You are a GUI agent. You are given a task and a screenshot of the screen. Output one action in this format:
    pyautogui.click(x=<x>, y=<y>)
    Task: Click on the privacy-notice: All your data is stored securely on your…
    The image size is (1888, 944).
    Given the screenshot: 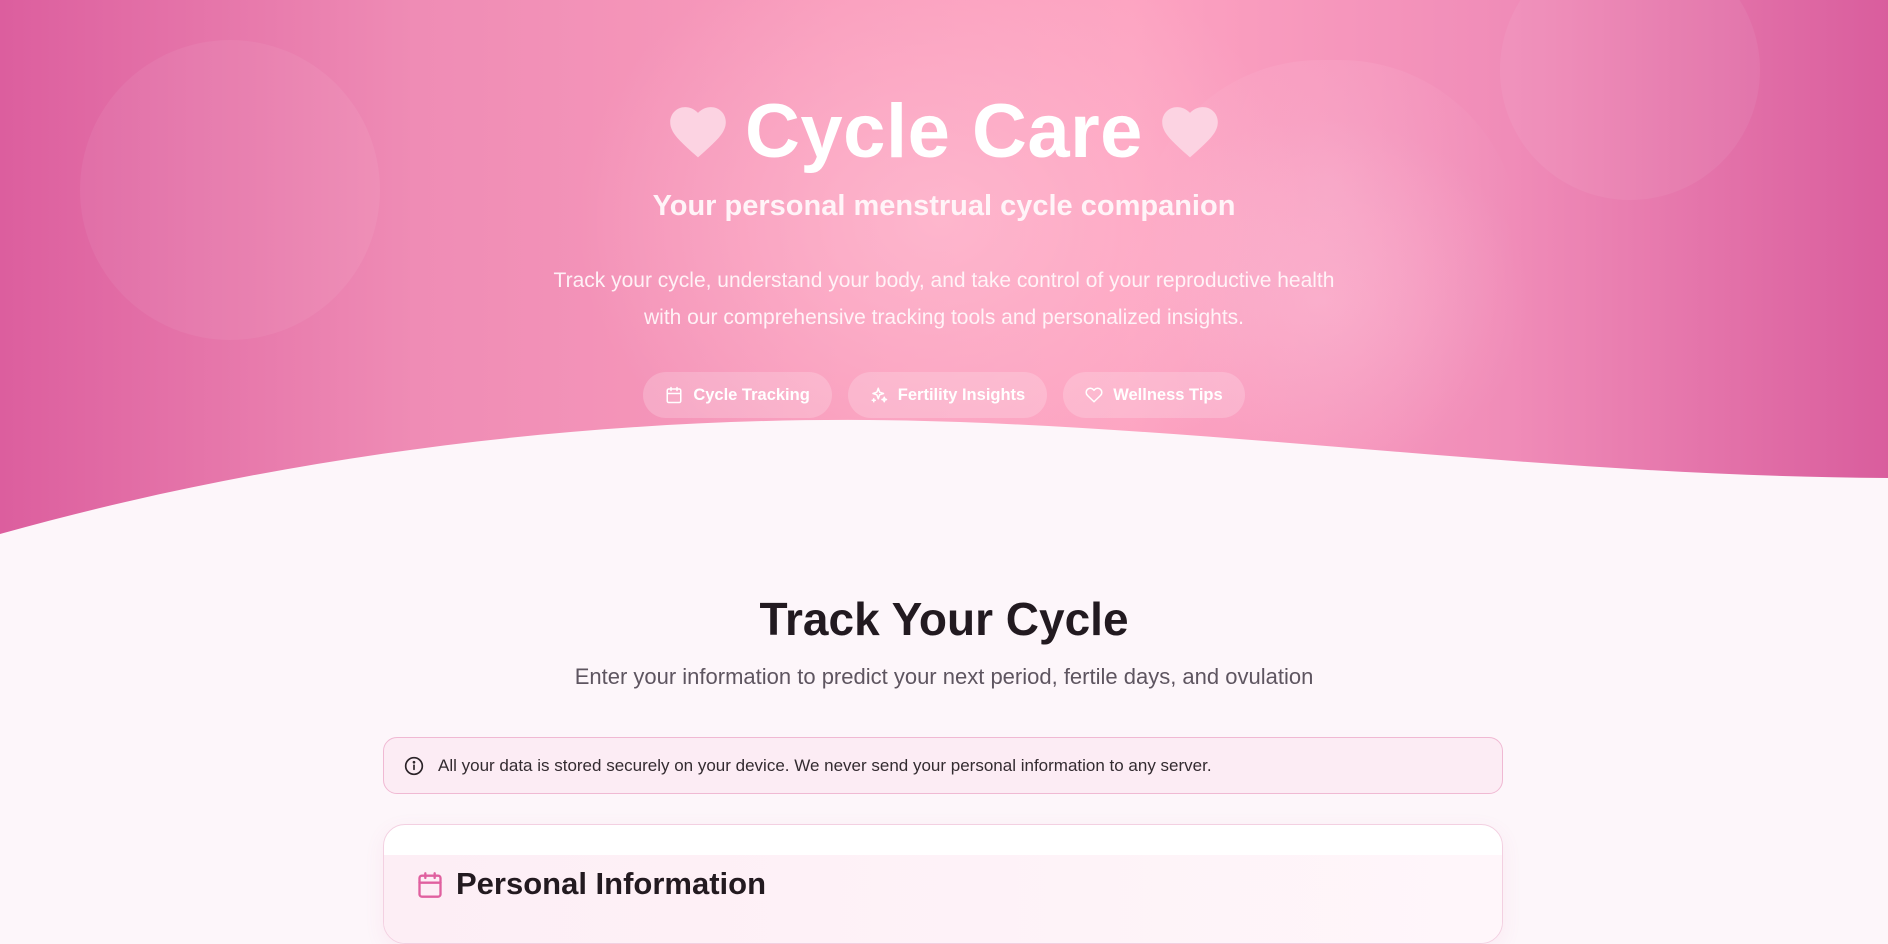 What is the action you would take?
    pyautogui.click(x=943, y=765)
    